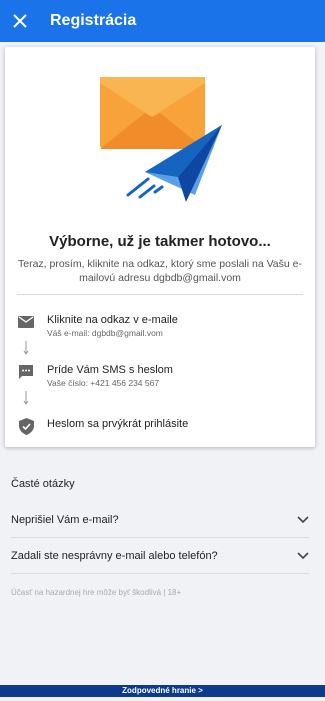 This screenshot has width=325, height=701. What do you see at coordinates (162, 21) in the screenshot?
I see `app-bar: Registrácia` at bounding box center [162, 21].